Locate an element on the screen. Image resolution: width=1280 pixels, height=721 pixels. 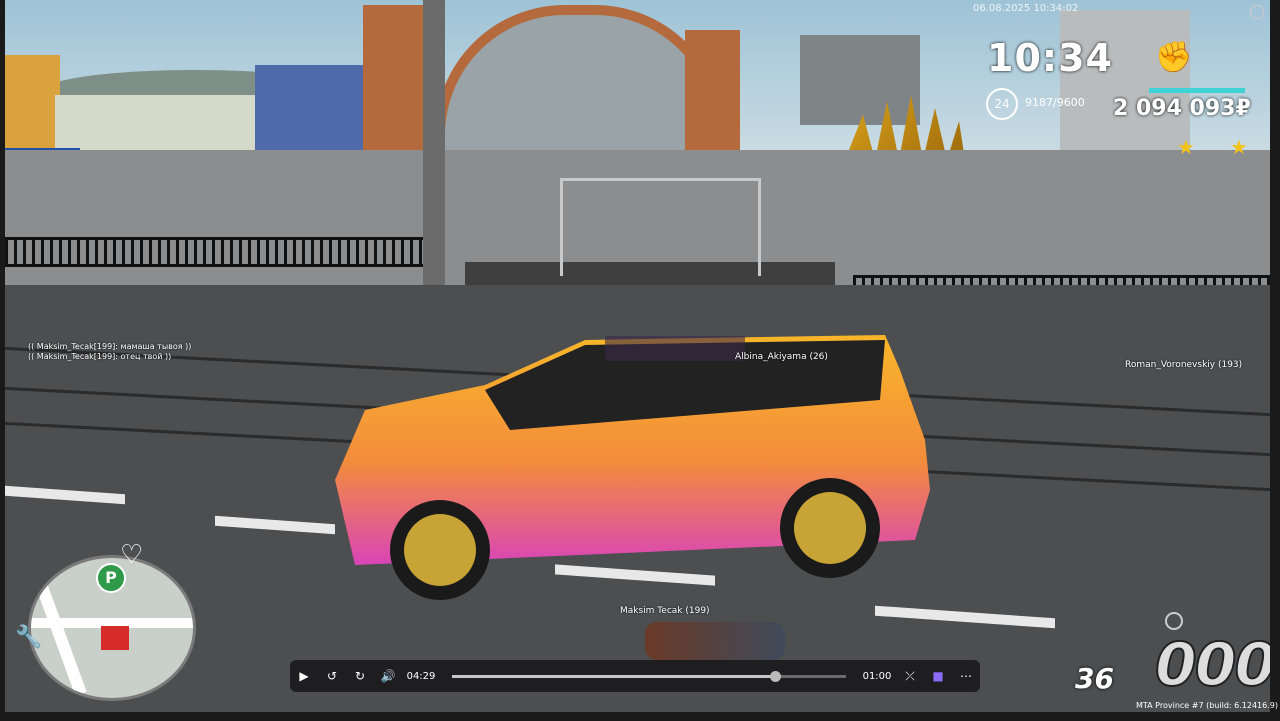
building-apartments is located at coordinates (170, 122).